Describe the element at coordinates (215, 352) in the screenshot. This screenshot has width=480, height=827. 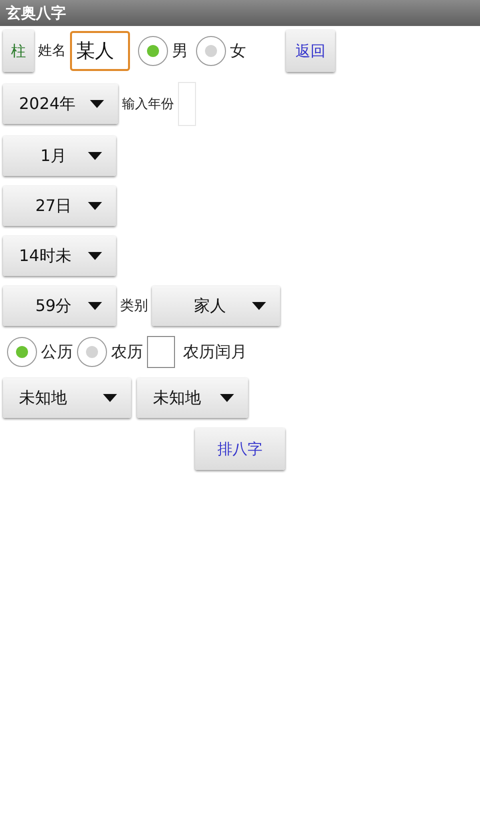
I see `checkbox-label: 农历闰月` at that location.